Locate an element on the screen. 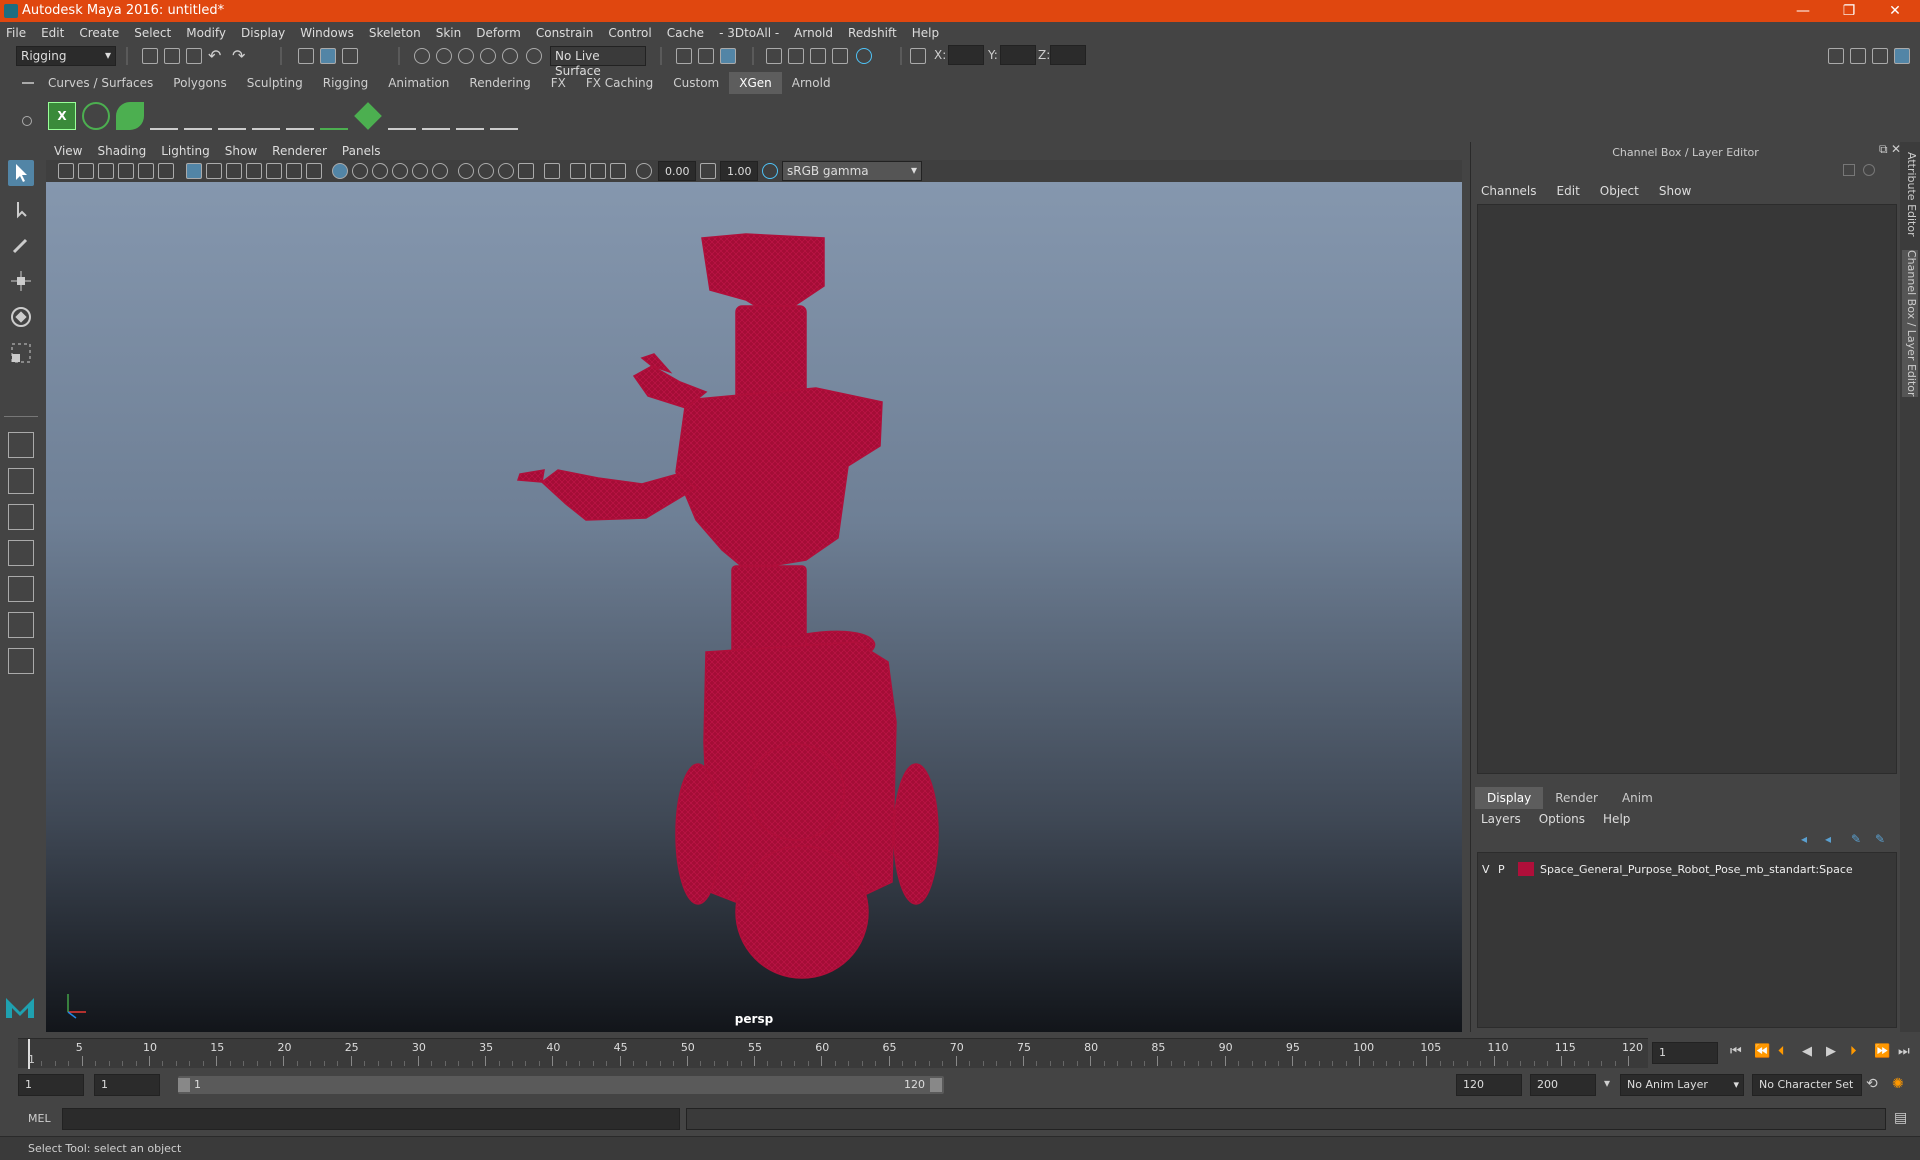  image-plane-icon is located at coordinates (126, 171).